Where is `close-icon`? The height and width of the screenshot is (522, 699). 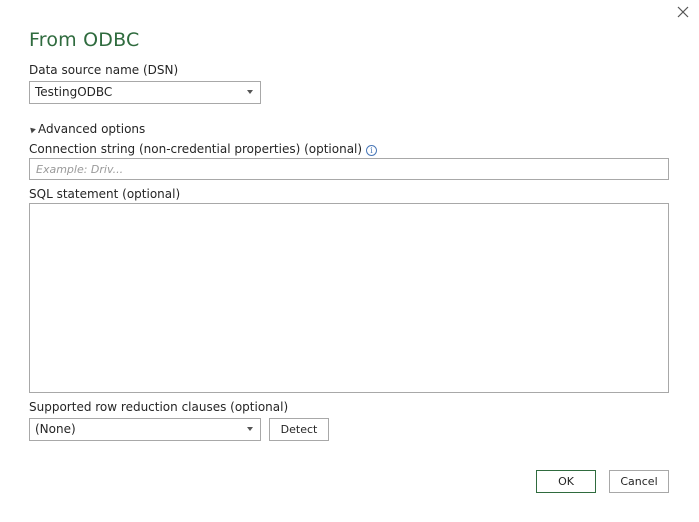 close-icon is located at coordinates (683, 12).